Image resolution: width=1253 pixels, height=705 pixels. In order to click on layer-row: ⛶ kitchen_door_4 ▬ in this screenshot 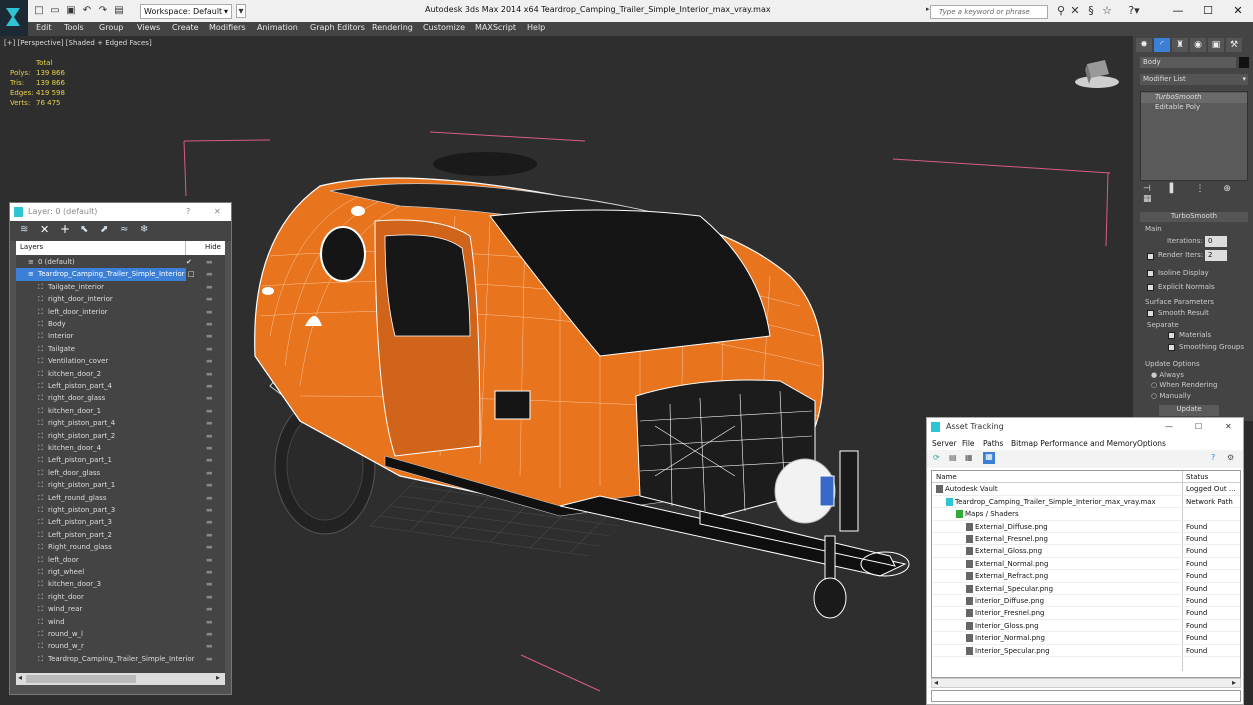, I will do `click(120, 448)`.